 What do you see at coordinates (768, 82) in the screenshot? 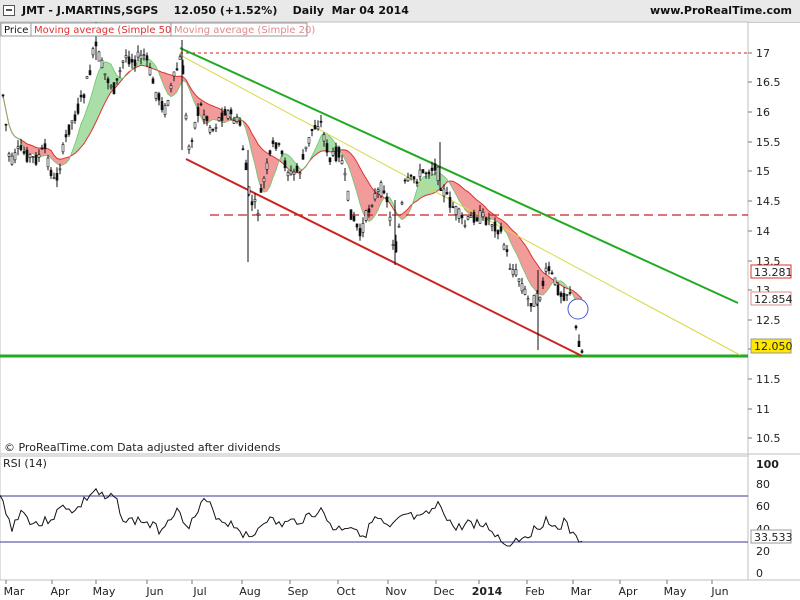
I see `price-tick-label: 16.5` at bounding box center [768, 82].